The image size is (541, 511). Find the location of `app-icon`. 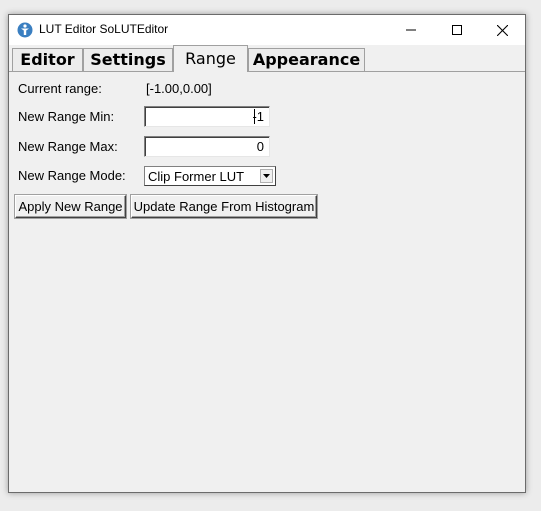

app-icon is located at coordinates (25, 30).